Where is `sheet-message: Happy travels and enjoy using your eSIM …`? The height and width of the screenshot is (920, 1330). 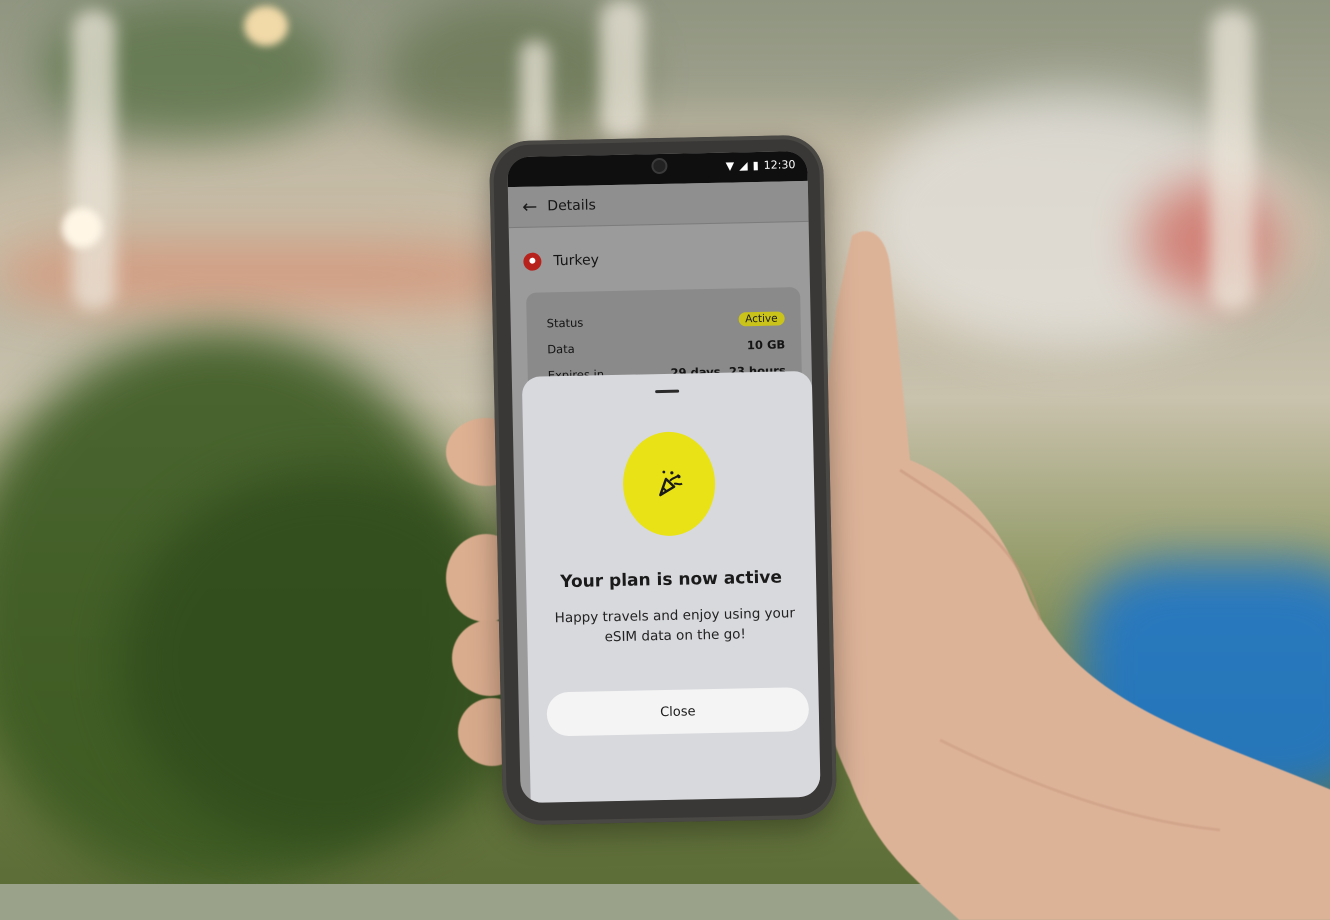 sheet-message: Happy travels and enjoy using your eSIM … is located at coordinates (675, 625).